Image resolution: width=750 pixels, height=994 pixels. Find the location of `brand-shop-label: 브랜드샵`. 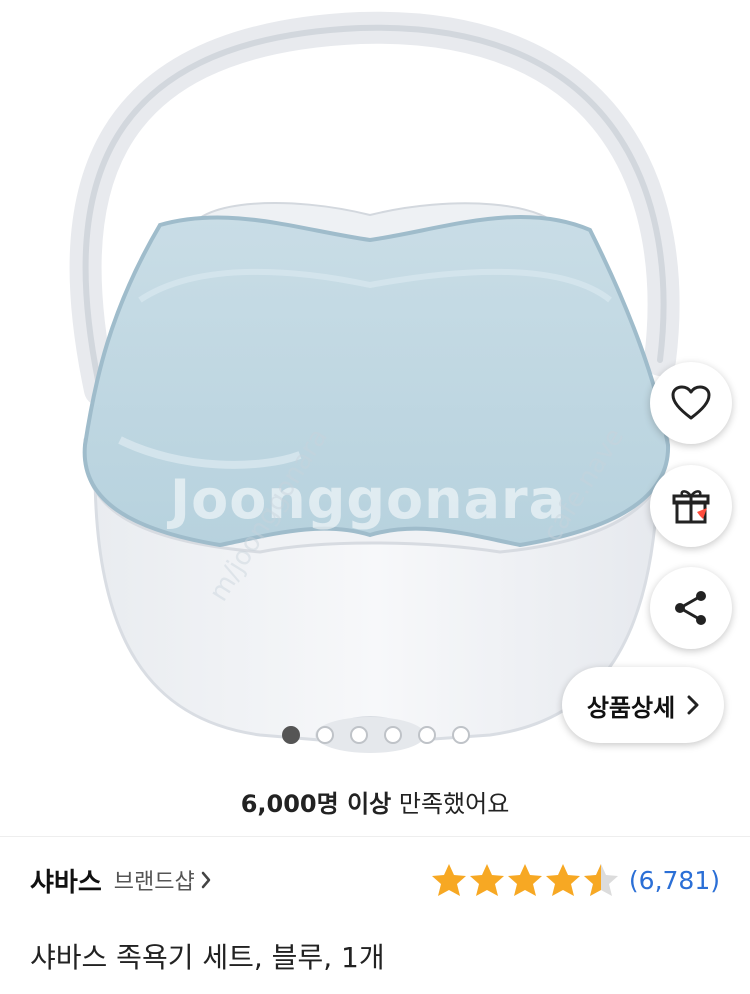

brand-shop-label: 브랜드샵 is located at coordinates (154, 882).